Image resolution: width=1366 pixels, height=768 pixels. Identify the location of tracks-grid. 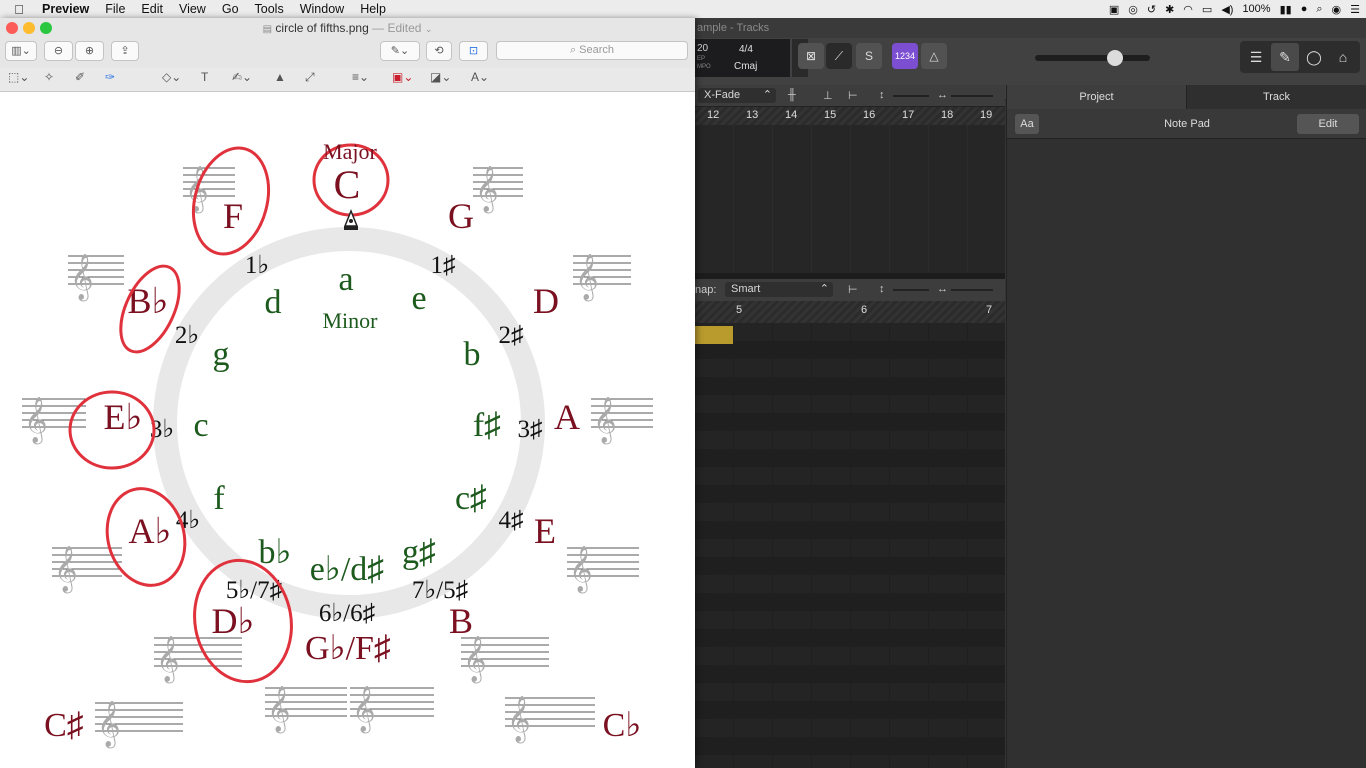
(850, 199).